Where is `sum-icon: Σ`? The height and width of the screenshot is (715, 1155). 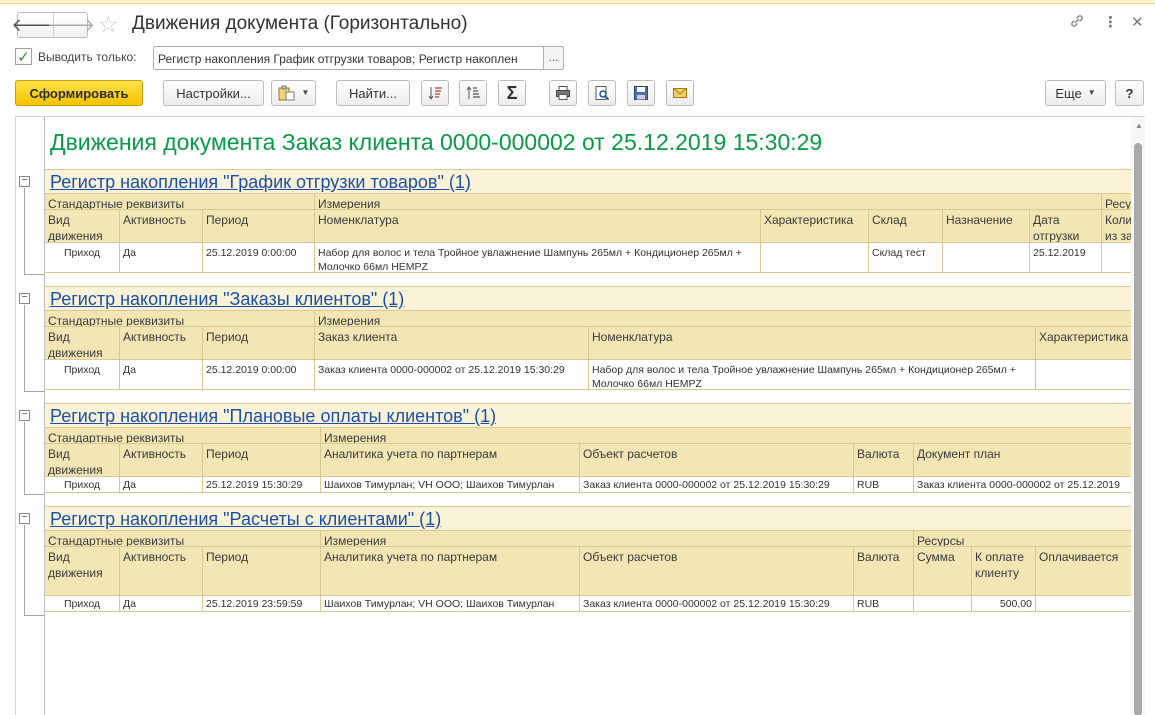 sum-icon: Σ is located at coordinates (512, 93).